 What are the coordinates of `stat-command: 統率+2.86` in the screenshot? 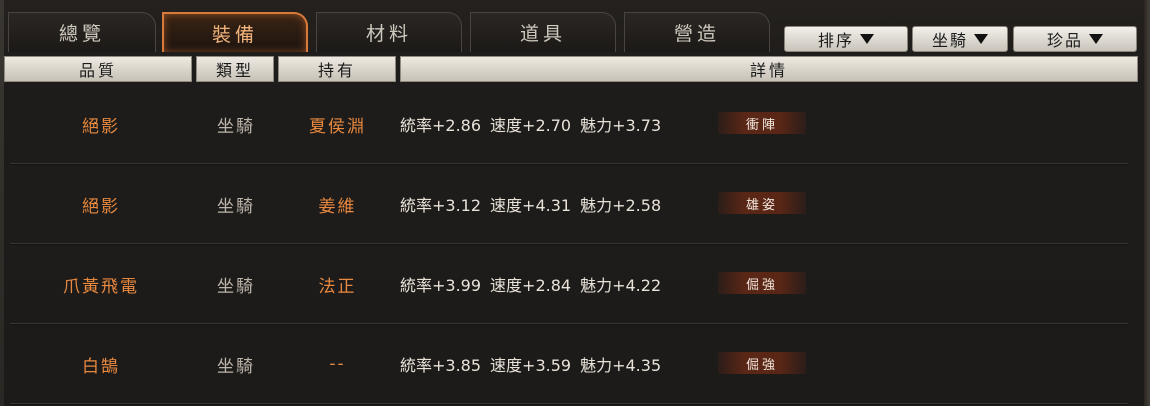 It's located at (441, 125).